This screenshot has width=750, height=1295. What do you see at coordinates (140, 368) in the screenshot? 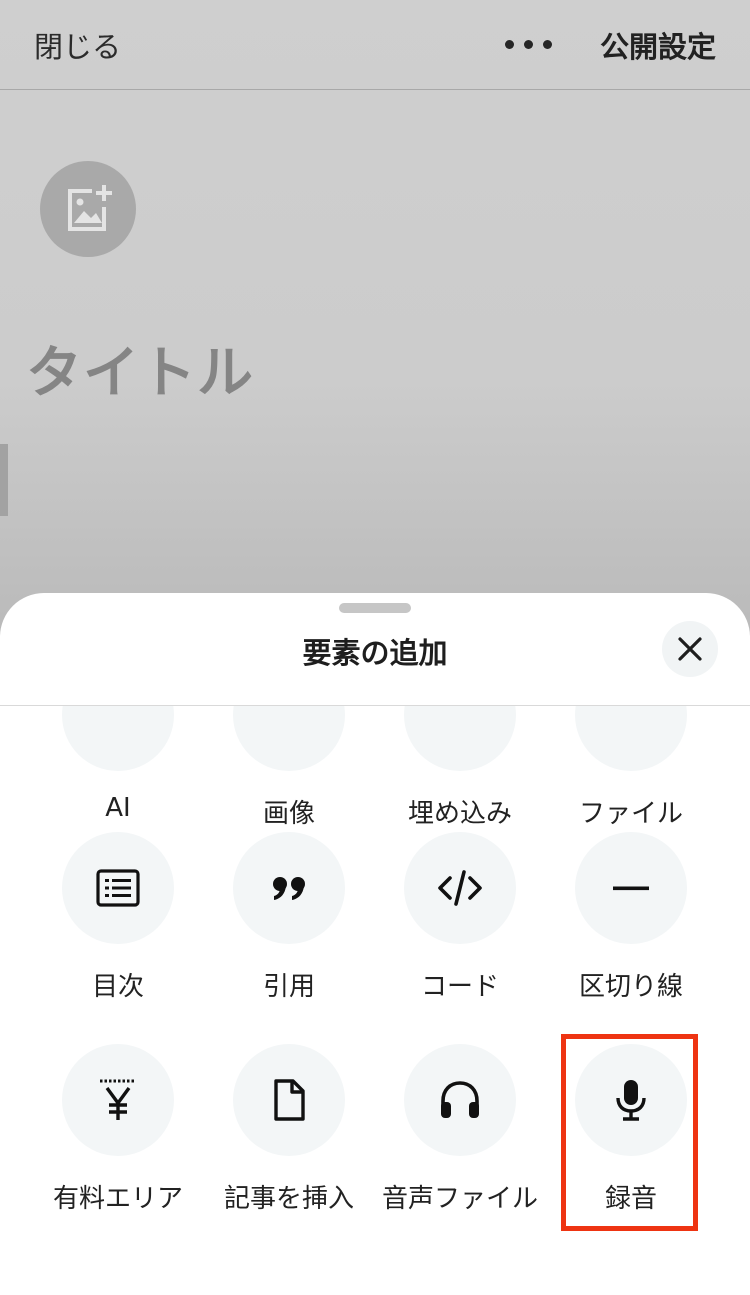
I see `title-placeholder: タイトル` at bounding box center [140, 368].